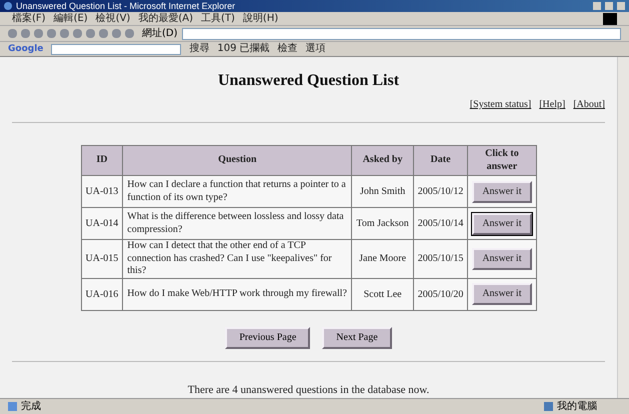 This screenshot has height=414, width=629. I want to click on nav-link: [System status], so click(501, 104).